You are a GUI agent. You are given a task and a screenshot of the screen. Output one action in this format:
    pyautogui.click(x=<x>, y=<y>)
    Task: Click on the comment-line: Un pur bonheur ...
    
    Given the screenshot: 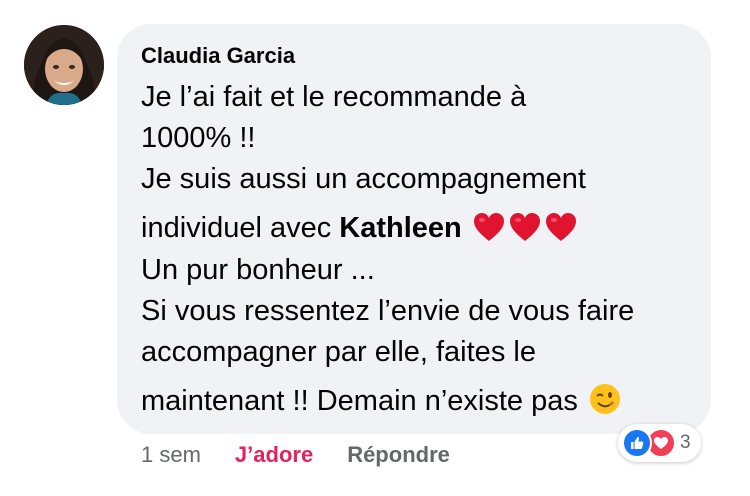 What is the action you would take?
    pyautogui.click(x=258, y=270)
    